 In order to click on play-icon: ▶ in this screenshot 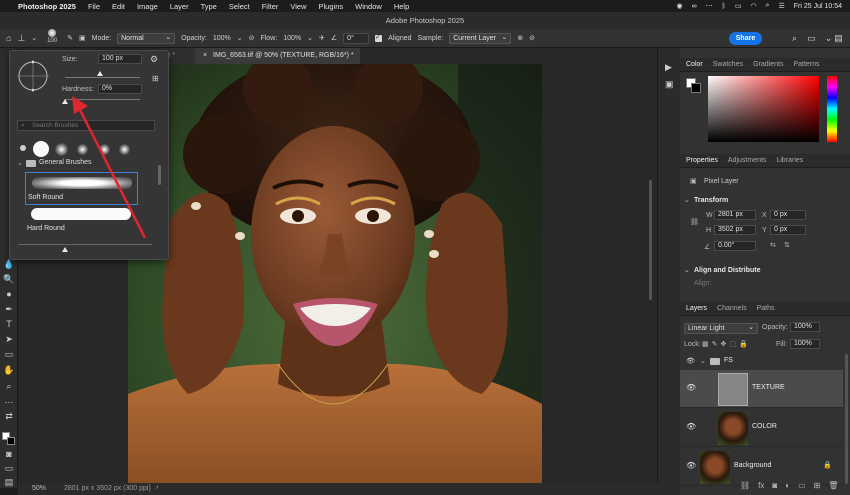, I will do `click(668, 67)`.